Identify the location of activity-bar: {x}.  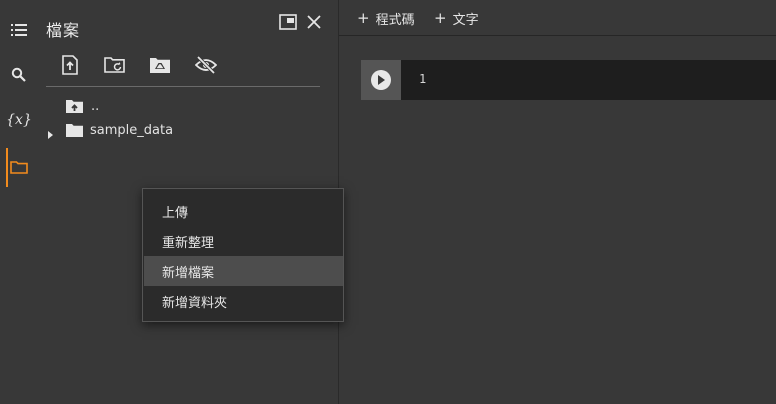
(19, 202).